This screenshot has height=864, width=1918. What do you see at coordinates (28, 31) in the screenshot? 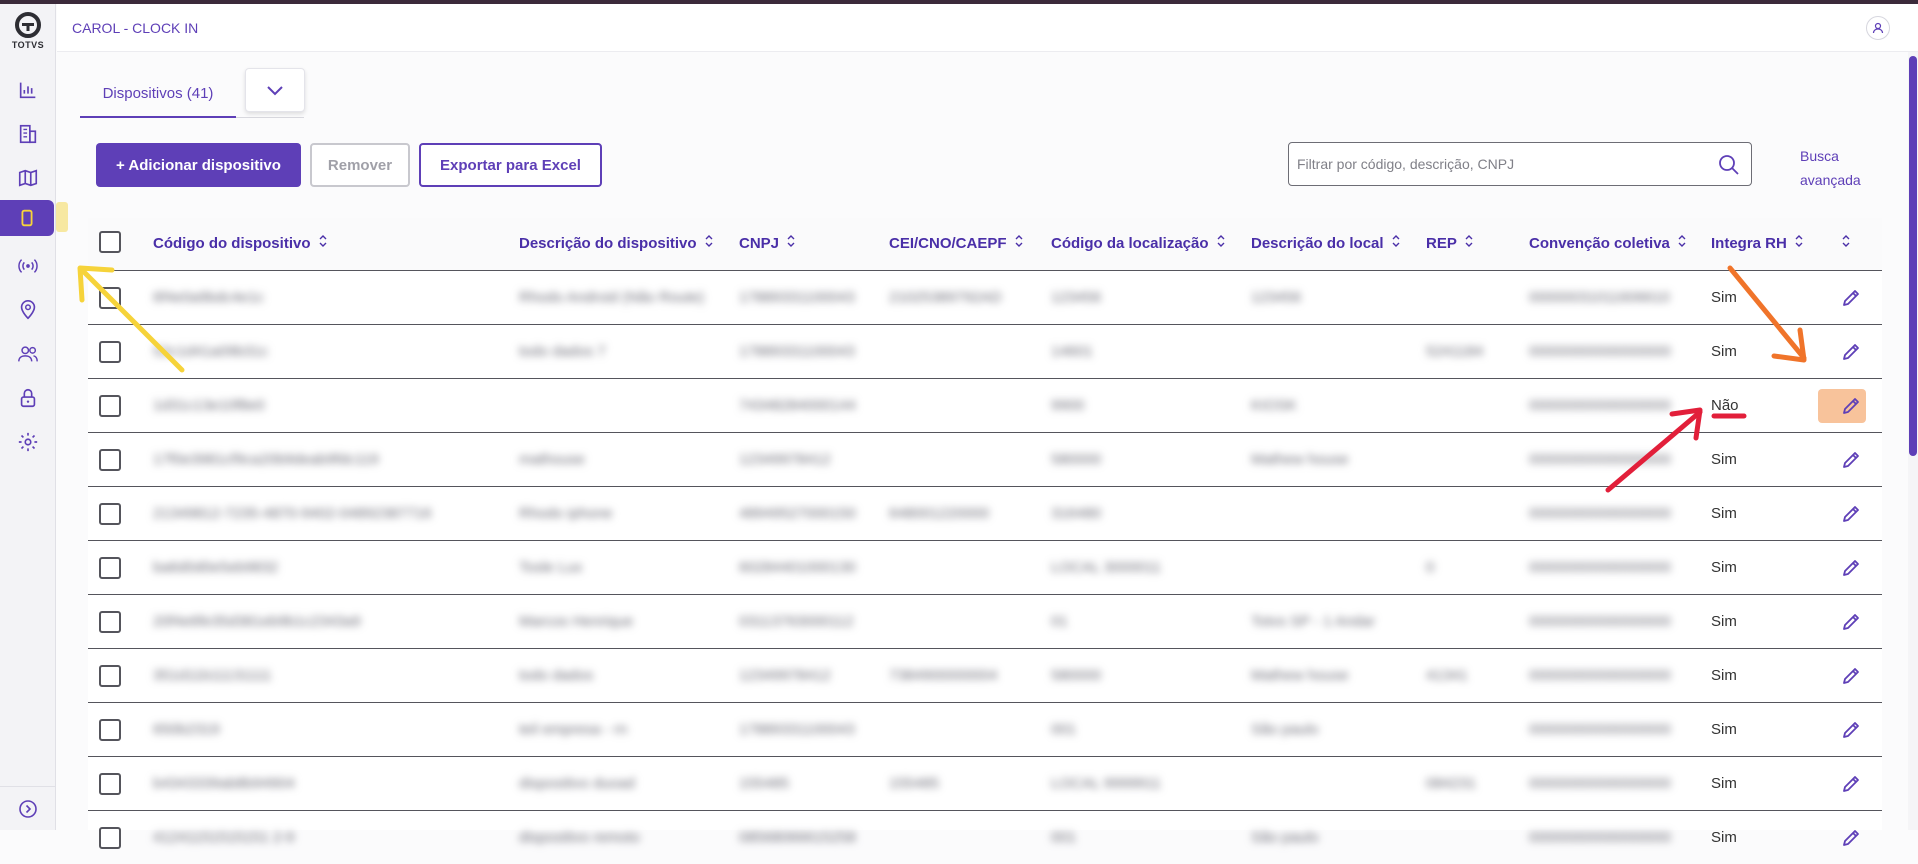
I see `totvs-logo: TOTVS` at bounding box center [28, 31].